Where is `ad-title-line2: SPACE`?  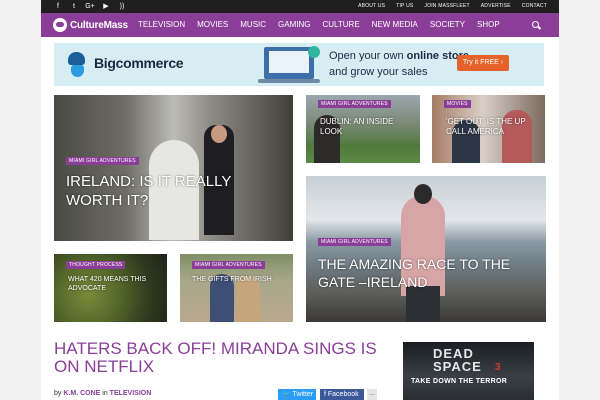
ad-title-line2: SPACE is located at coordinates (457, 366).